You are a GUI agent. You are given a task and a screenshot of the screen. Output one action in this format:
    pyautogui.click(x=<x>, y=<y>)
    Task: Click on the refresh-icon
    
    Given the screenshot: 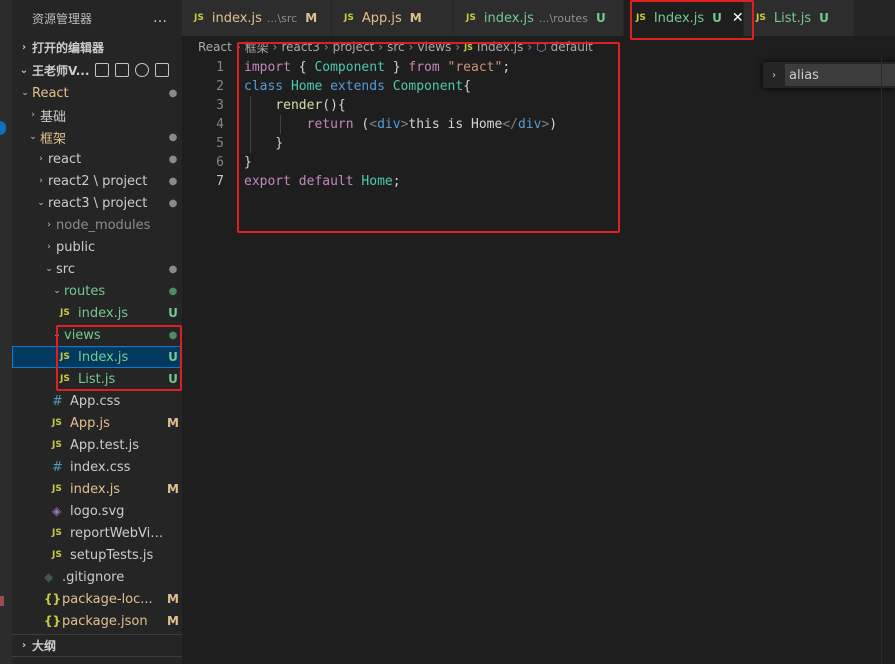 What is the action you would take?
    pyautogui.click(x=142, y=70)
    